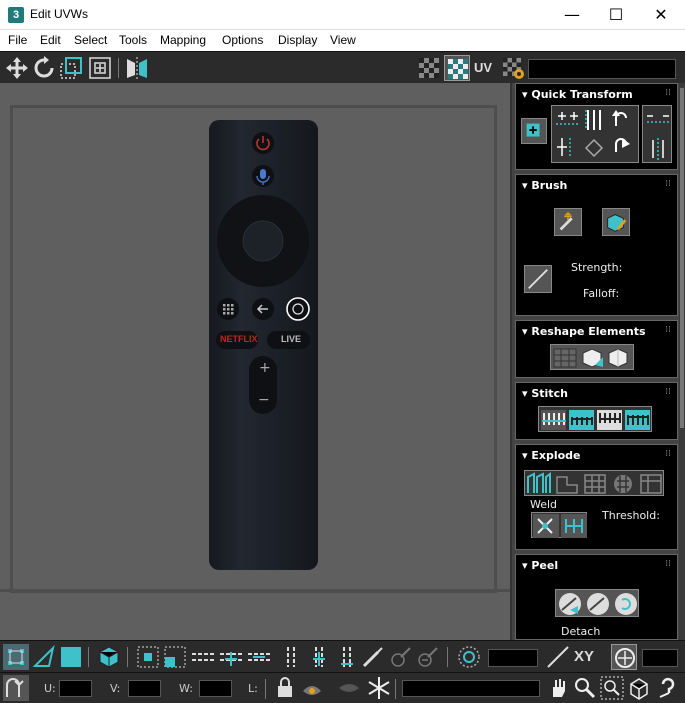 The width and height of the screenshot is (685, 703). I want to click on show-map-icon, so click(457, 68).